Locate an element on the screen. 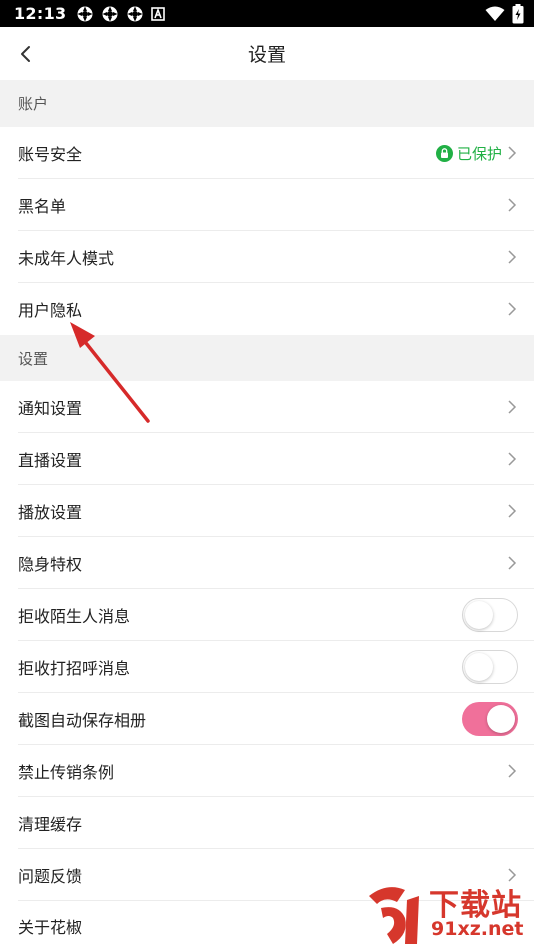 The width and height of the screenshot is (534, 950). wifi-icon is located at coordinates (495, 13).